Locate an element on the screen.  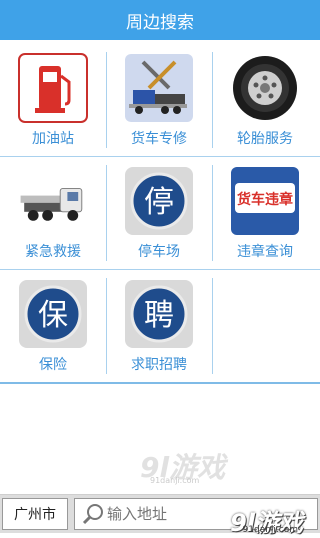
address-input is located at coordinates (152, 514).